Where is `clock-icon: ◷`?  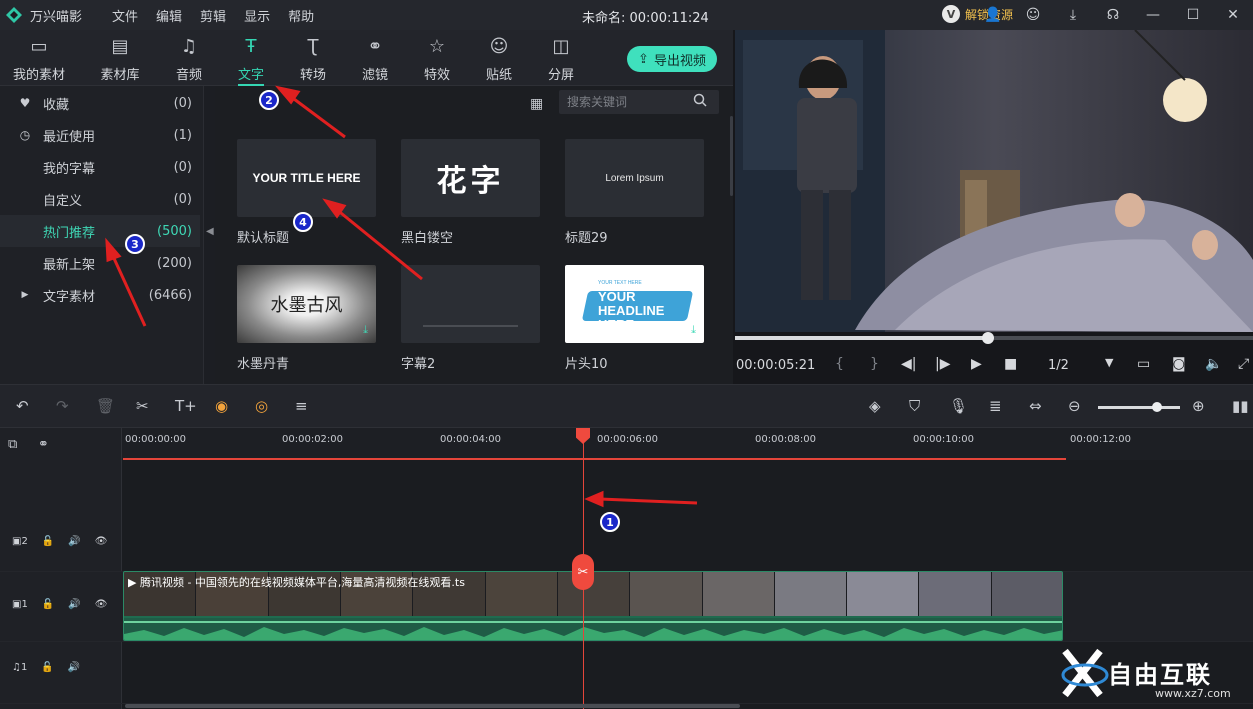 clock-icon: ◷ is located at coordinates (25, 135).